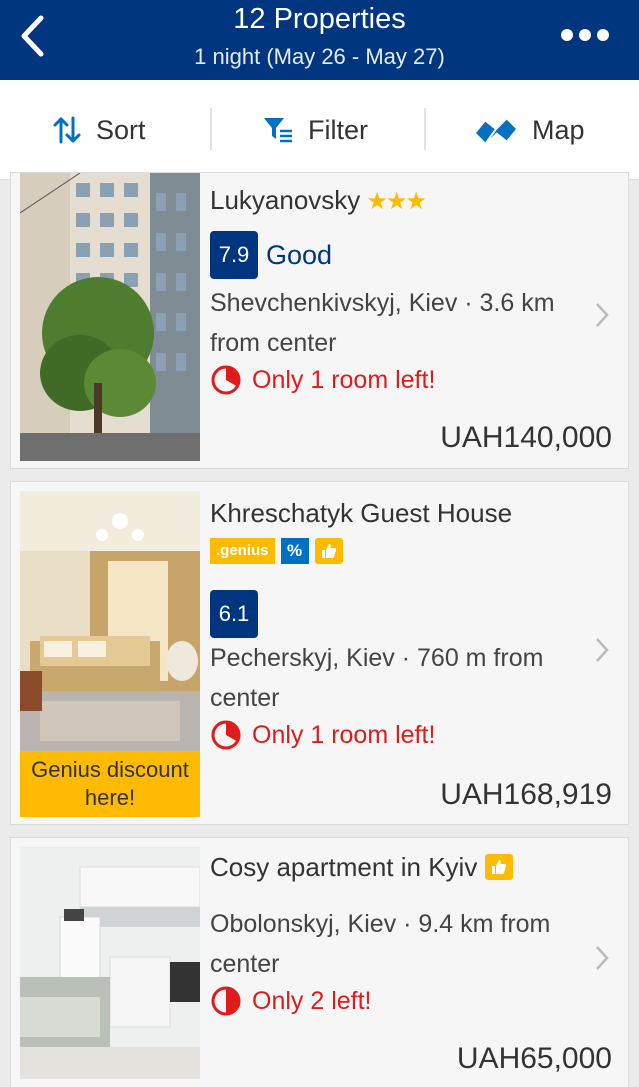  I want to click on filter-button: Filter, so click(315, 130).